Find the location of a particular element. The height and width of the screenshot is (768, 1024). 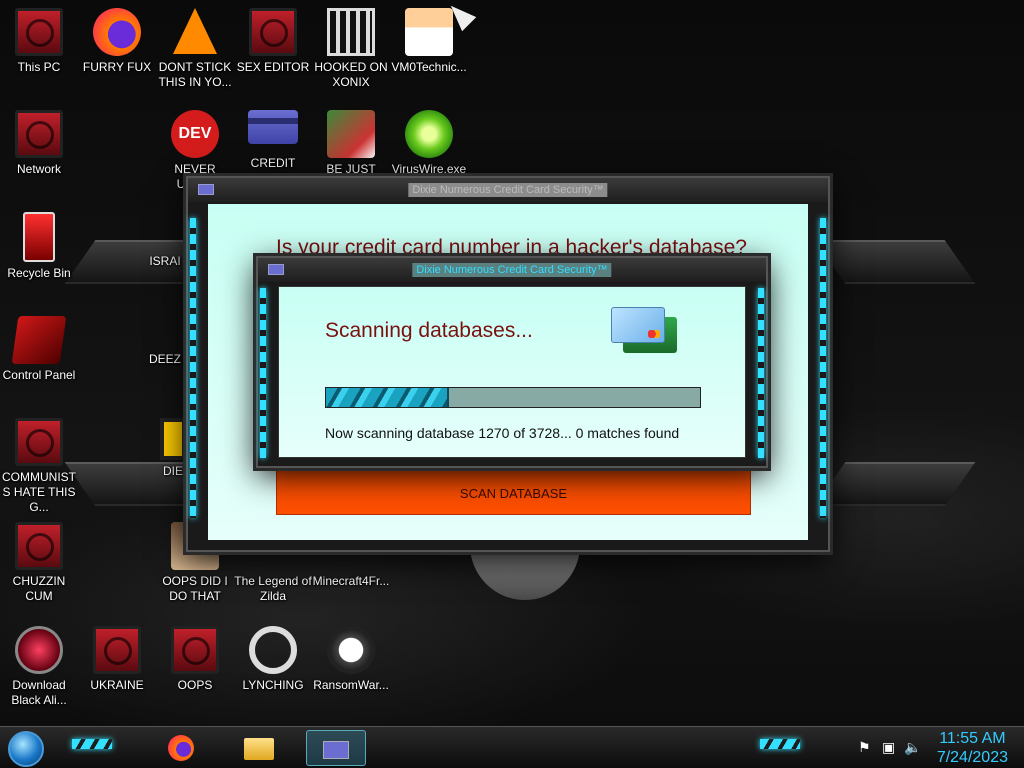

rope-icon is located at coordinates (273, 650).